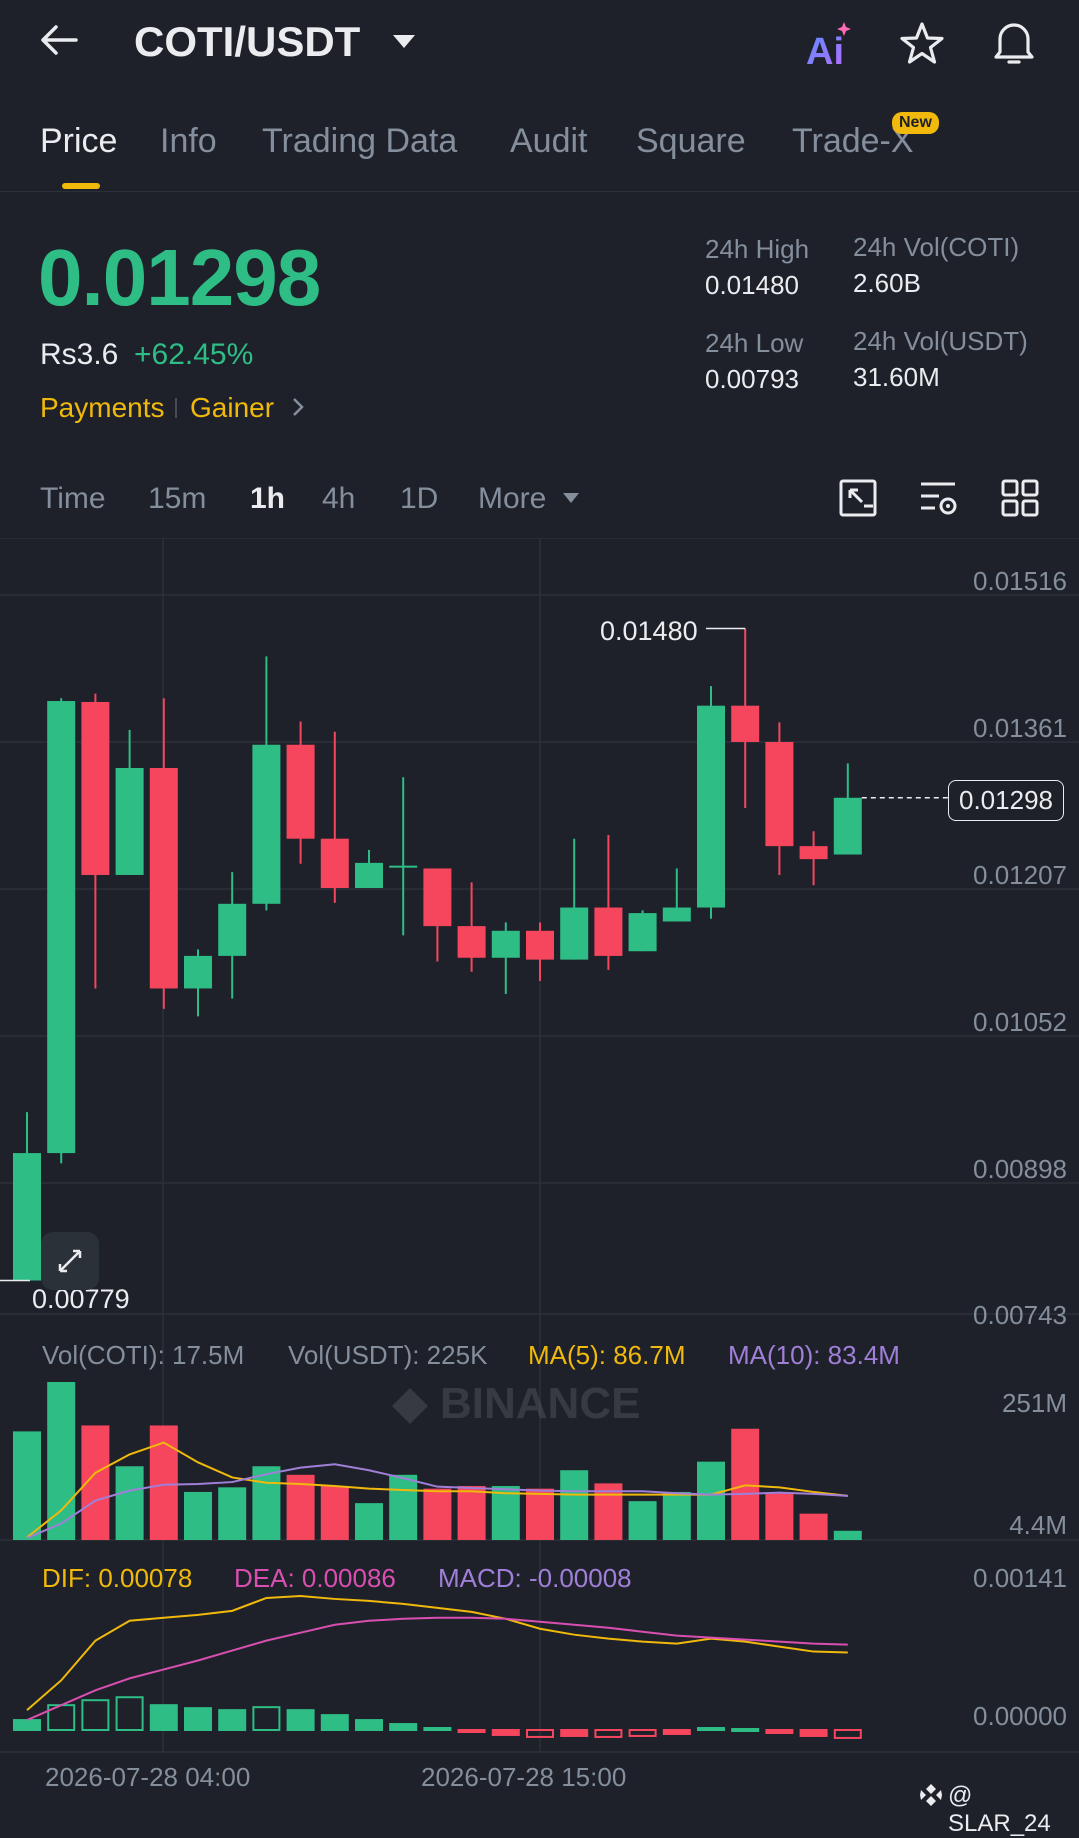  I want to click on tab-price: Price, so click(78, 141).